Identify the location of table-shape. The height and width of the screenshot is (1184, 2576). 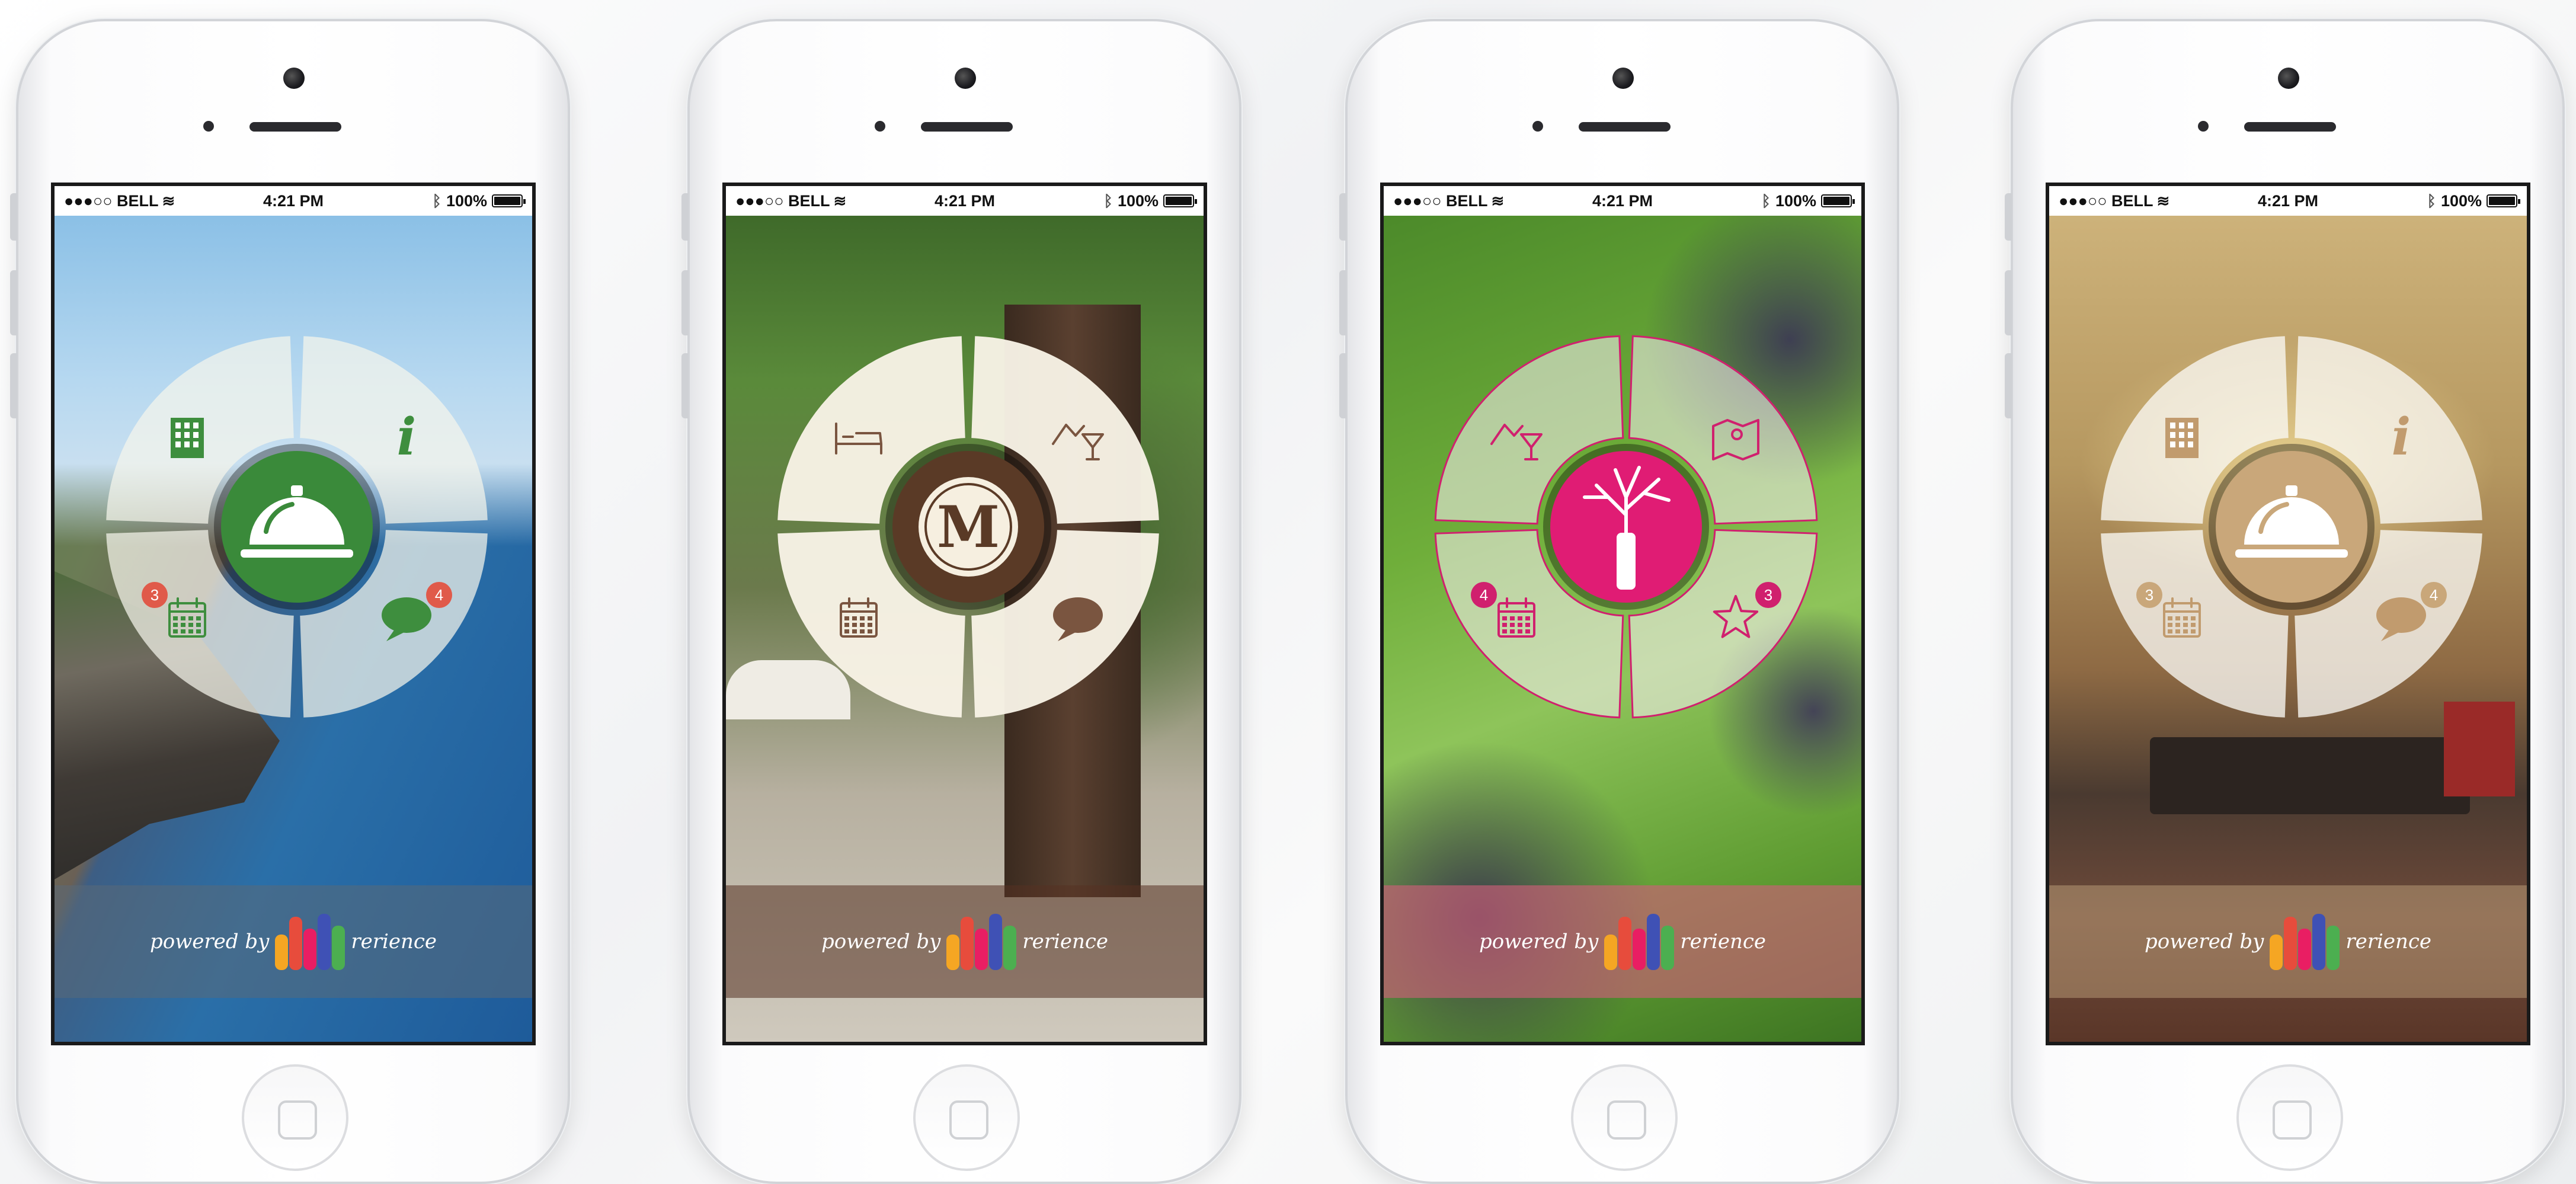
(2310, 775).